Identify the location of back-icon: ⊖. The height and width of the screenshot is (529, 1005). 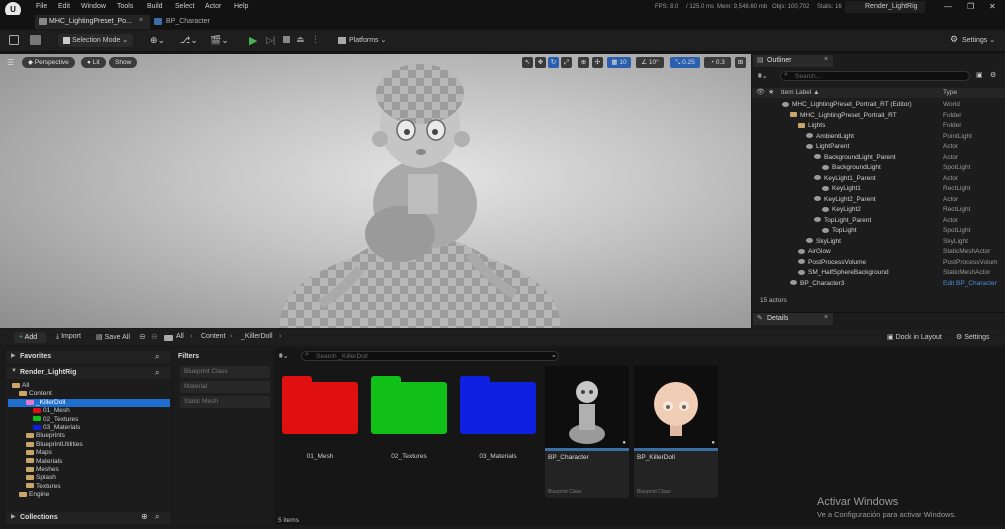
(142, 336).